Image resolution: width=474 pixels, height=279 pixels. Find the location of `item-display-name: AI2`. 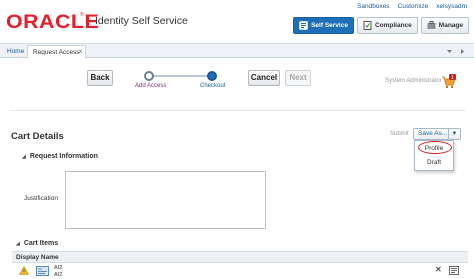

item-display-name: AI2 is located at coordinates (58, 268).